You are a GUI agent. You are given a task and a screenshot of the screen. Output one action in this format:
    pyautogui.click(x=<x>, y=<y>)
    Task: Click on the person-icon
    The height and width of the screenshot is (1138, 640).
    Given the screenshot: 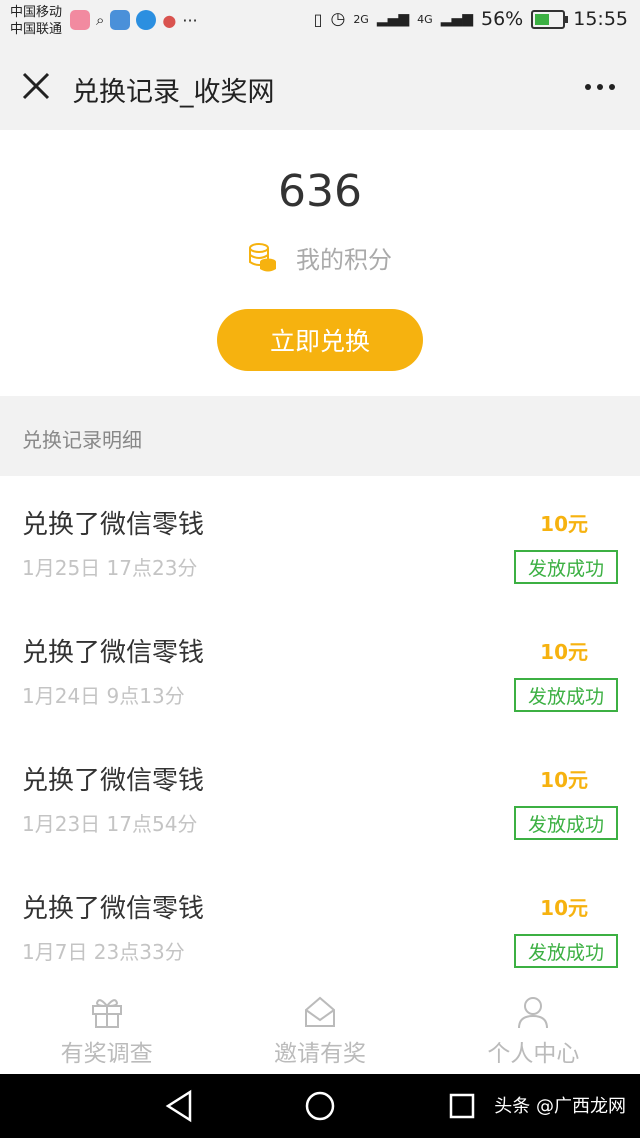 What is the action you would take?
    pyautogui.click(x=533, y=1013)
    